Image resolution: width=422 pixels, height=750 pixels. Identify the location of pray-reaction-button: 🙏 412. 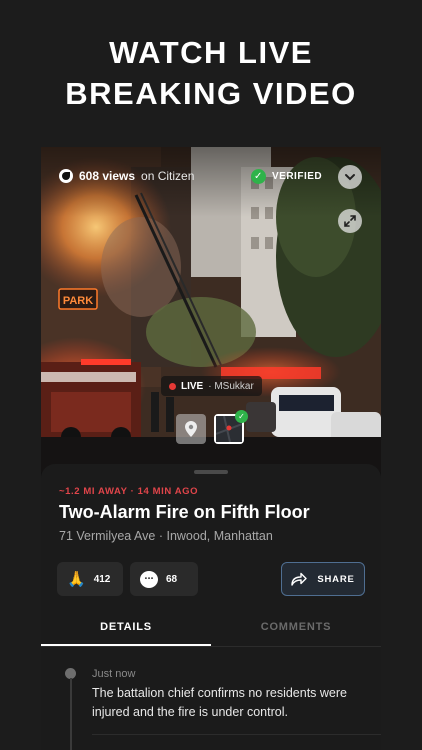
(90, 579).